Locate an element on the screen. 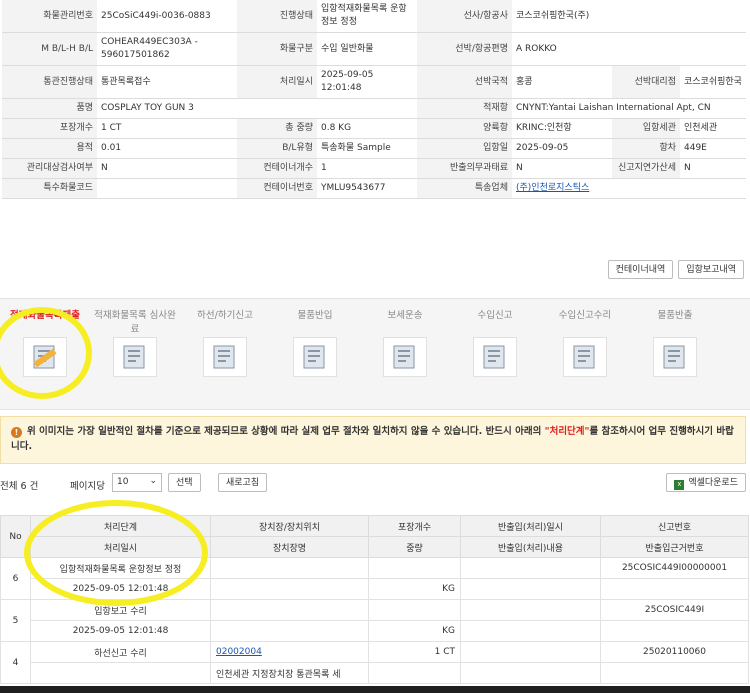 The image size is (750, 693). info-label: 특수화물코드 is located at coordinates (49, 188).